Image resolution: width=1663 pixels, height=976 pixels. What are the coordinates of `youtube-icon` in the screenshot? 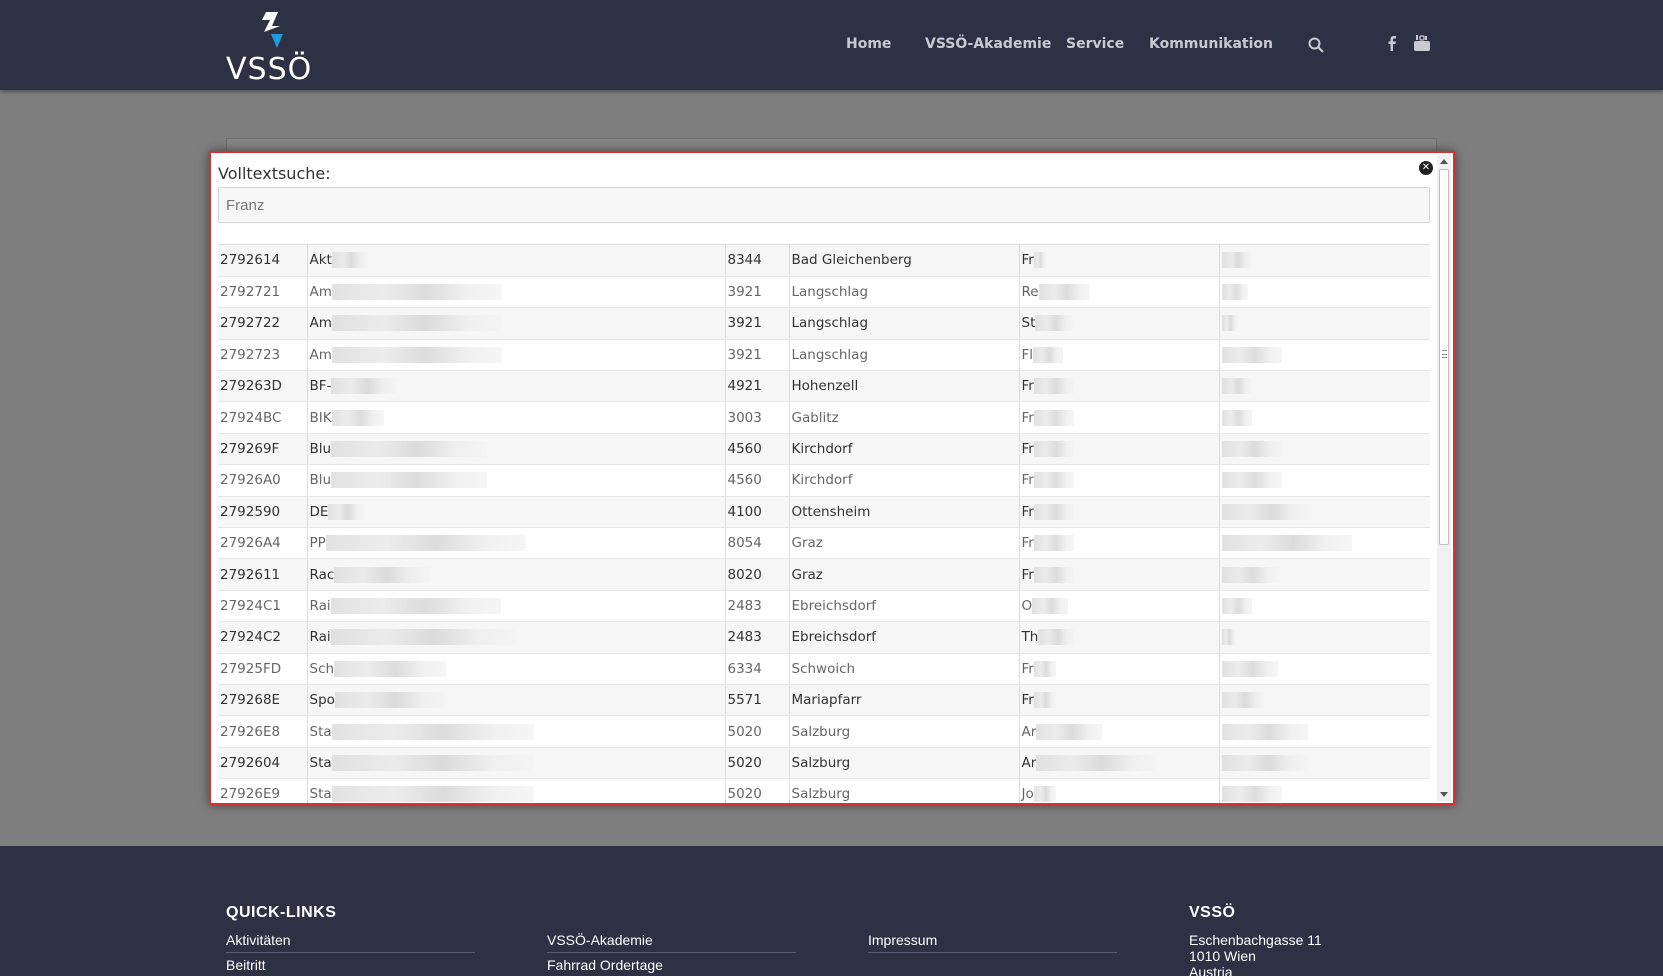 It's located at (1422, 43).